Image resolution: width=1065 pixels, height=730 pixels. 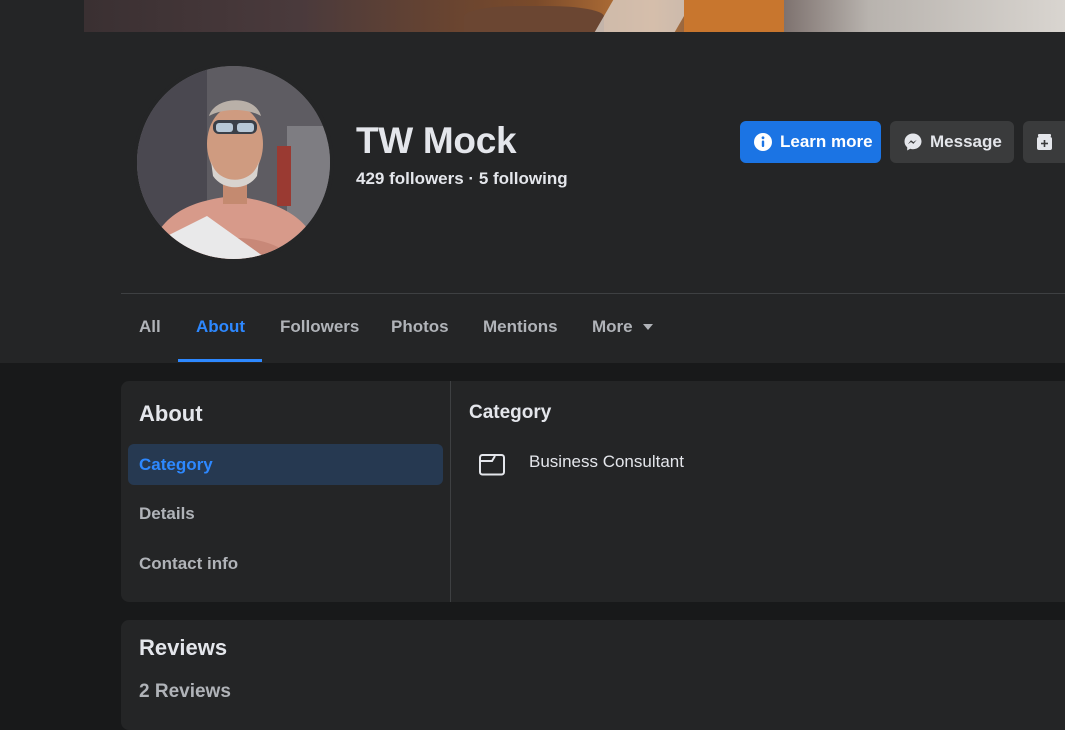 I want to click on message-button: Message, so click(x=952, y=142).